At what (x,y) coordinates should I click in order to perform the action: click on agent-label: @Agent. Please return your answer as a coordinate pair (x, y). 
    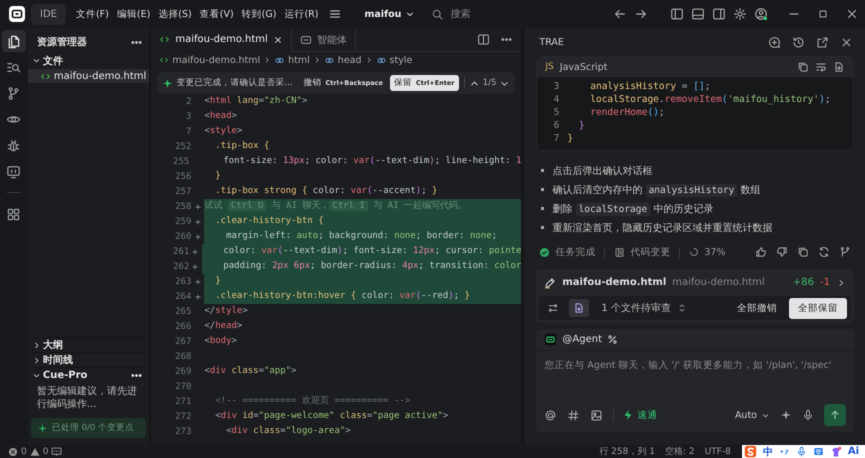
    Looking at the image, I should click on (582, 339).